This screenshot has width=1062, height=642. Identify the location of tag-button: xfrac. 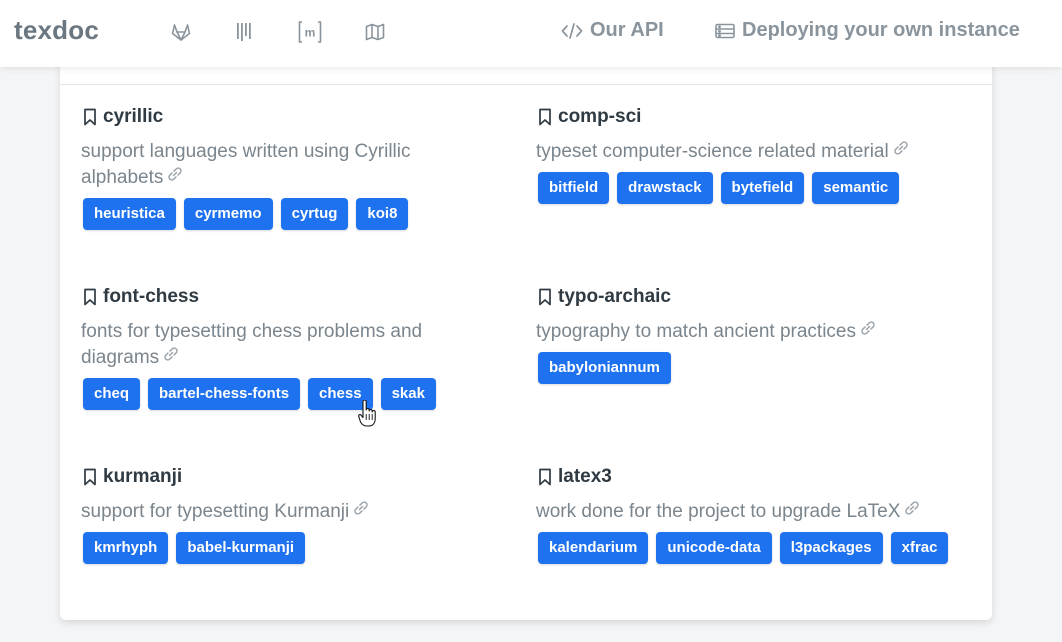
(919, 548).